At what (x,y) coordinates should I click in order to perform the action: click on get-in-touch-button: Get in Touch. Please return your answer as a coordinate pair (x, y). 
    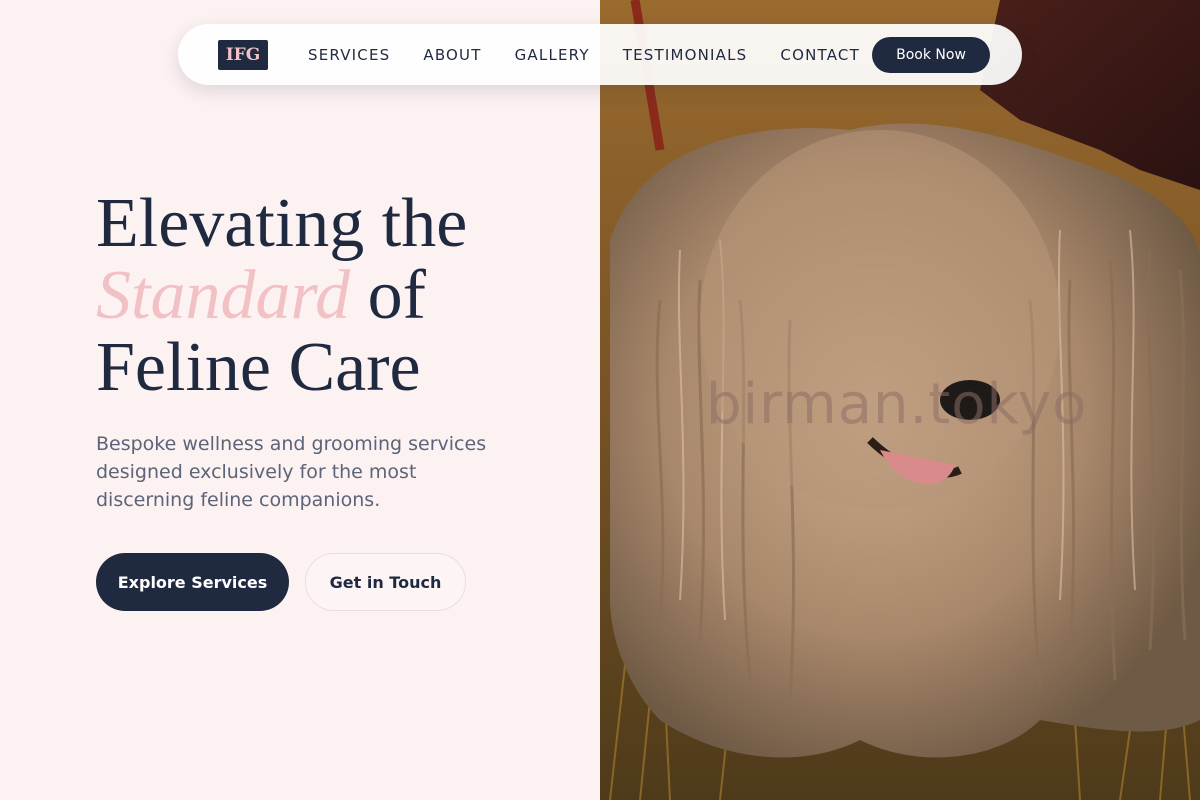
    Looking at the image, I should click on (385, 582).